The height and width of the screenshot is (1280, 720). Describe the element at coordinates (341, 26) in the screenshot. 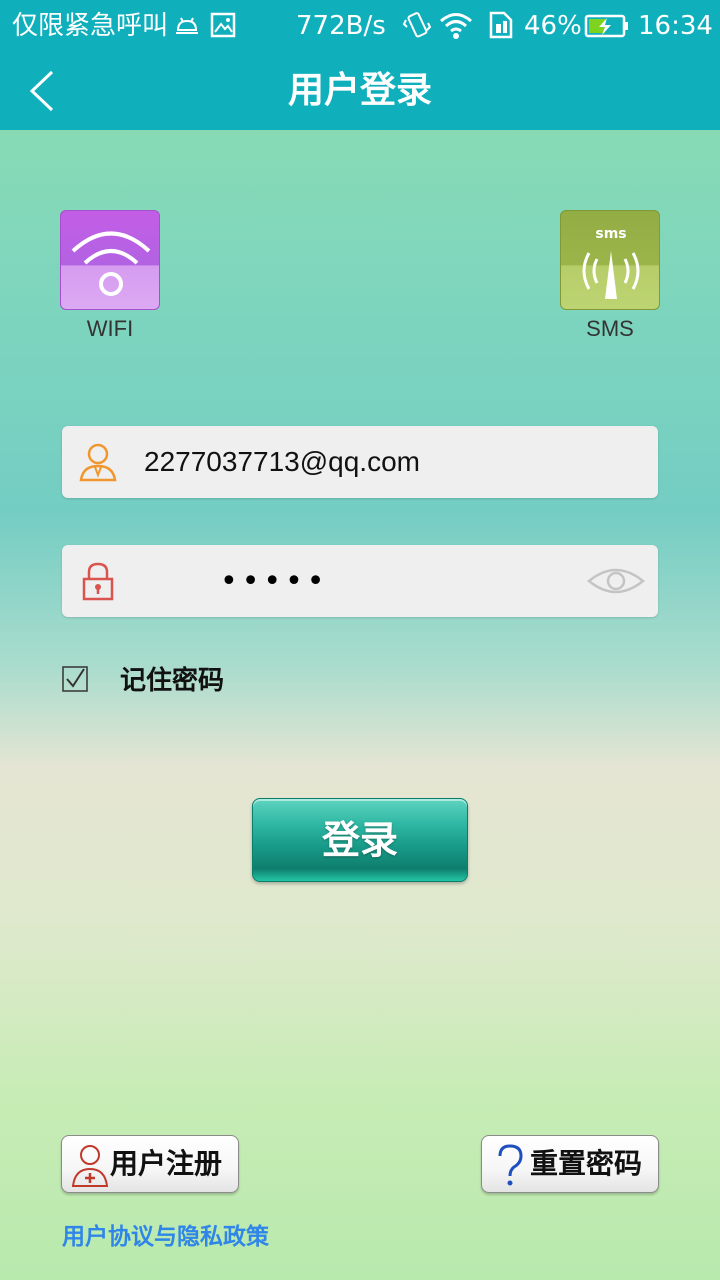

I see `net-speed: 772B/s` at that location.